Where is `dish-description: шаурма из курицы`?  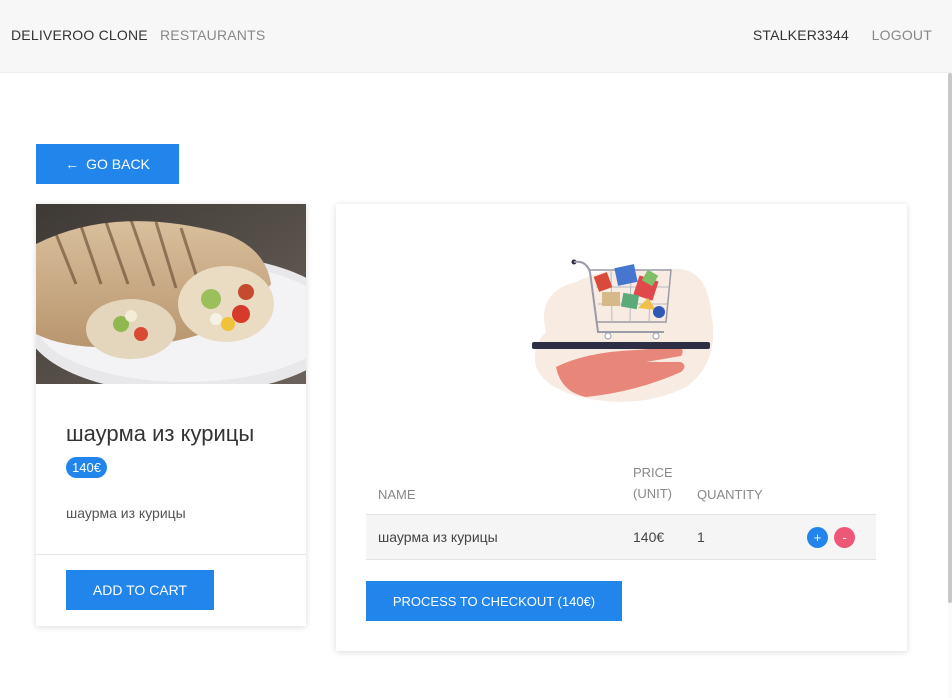 dish-description: шаурма из курицы is located at coordinates (126, 513).